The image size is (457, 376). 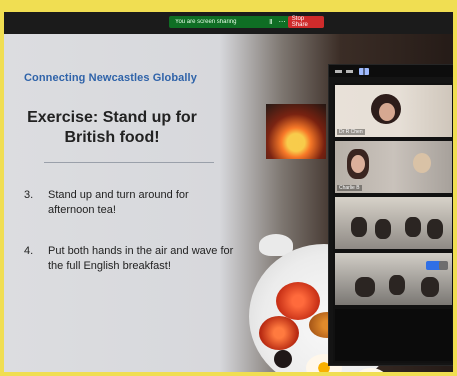 I want to click on more-icon: ⋯, so click(x=282, y=22).